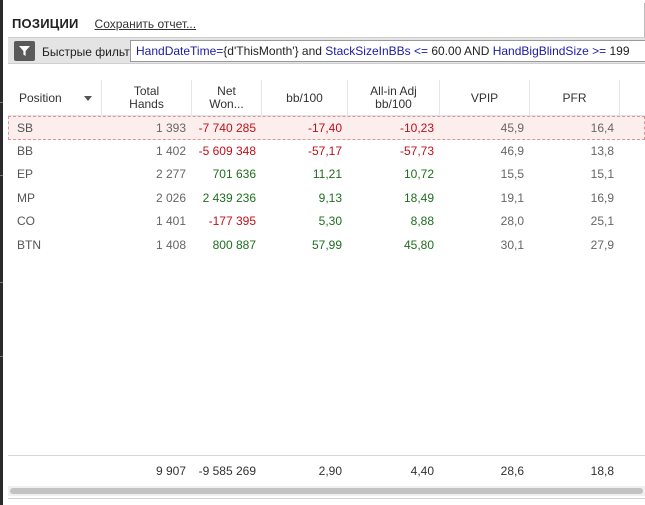 The width and height of the screenshot is (645, 505). Describe the element at coordinates (602, 174) in the screenshot. I see `cell-pfr: 15,1` at that location.